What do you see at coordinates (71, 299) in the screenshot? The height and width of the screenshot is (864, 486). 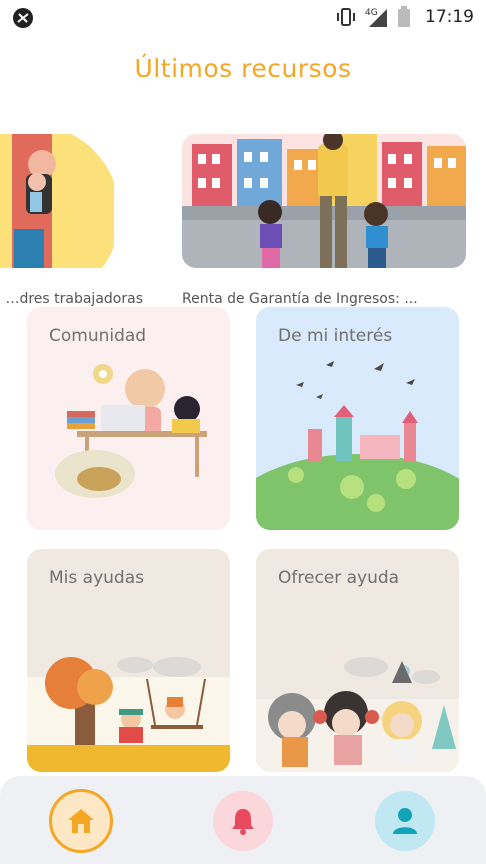 I see `resource-label: Ayudas para madres trabajadoras` at bounding box center [71, 299].